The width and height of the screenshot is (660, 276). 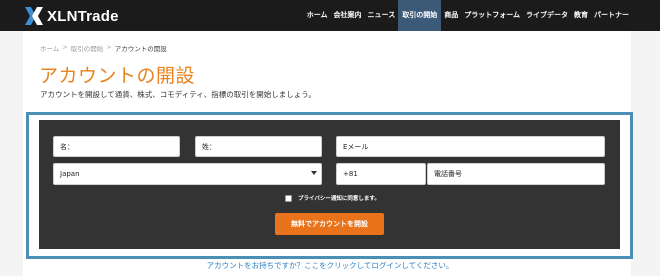 I want to click on phone-number-field, so click(x=516, y=174).